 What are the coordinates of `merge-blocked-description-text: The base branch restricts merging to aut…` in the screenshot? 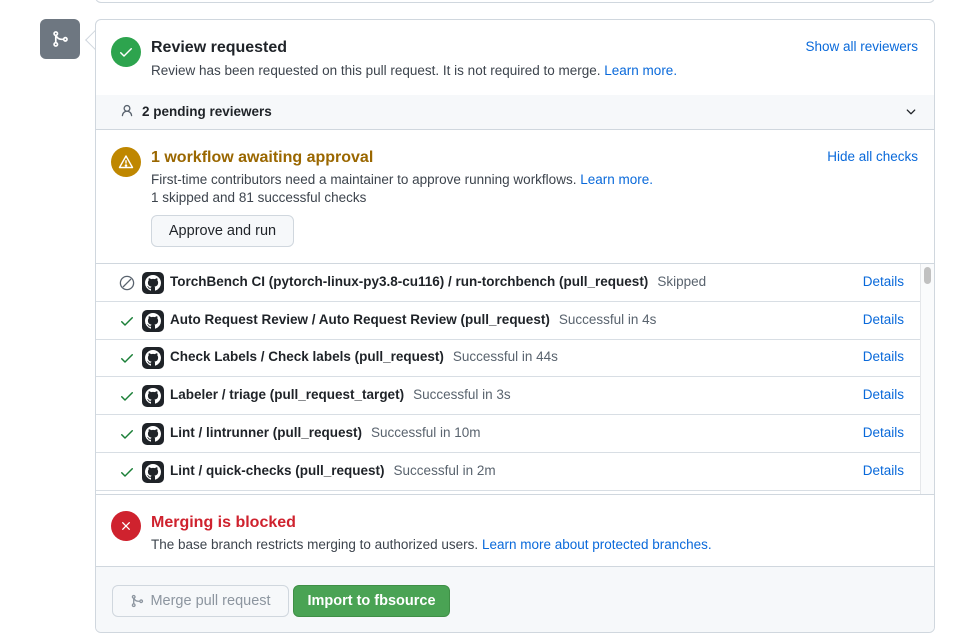 It's located at (315, 544).